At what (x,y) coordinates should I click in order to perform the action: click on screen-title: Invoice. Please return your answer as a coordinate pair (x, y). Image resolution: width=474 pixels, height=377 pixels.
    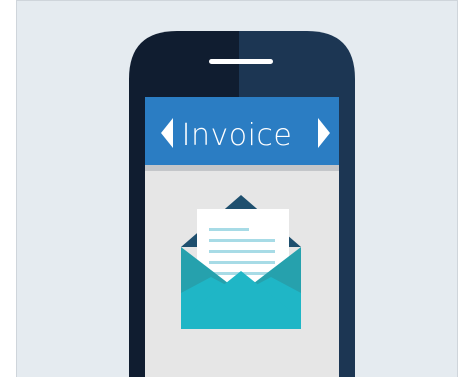
    Looking at the image, I should click on (237, 135).